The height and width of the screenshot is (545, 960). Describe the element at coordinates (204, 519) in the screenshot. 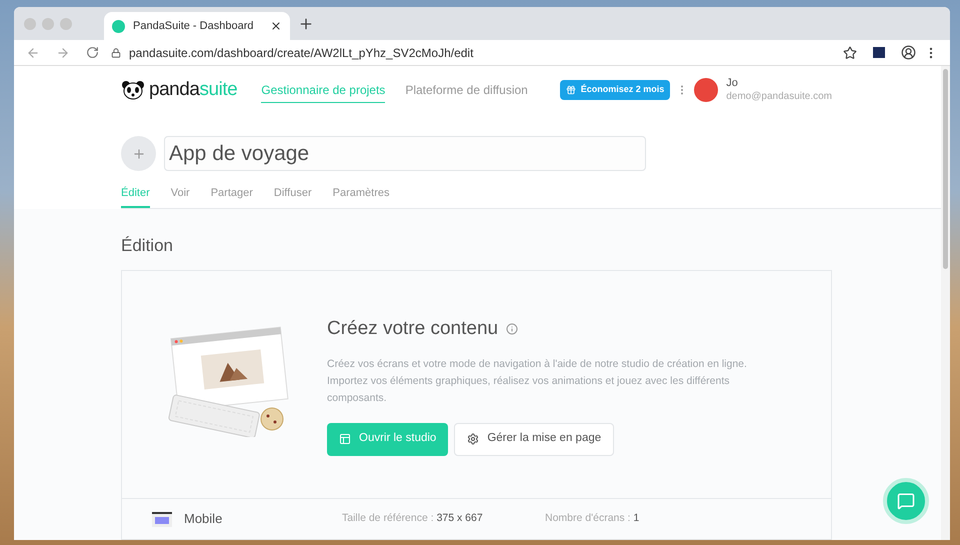

I see `format-name: Mobile` at that location.